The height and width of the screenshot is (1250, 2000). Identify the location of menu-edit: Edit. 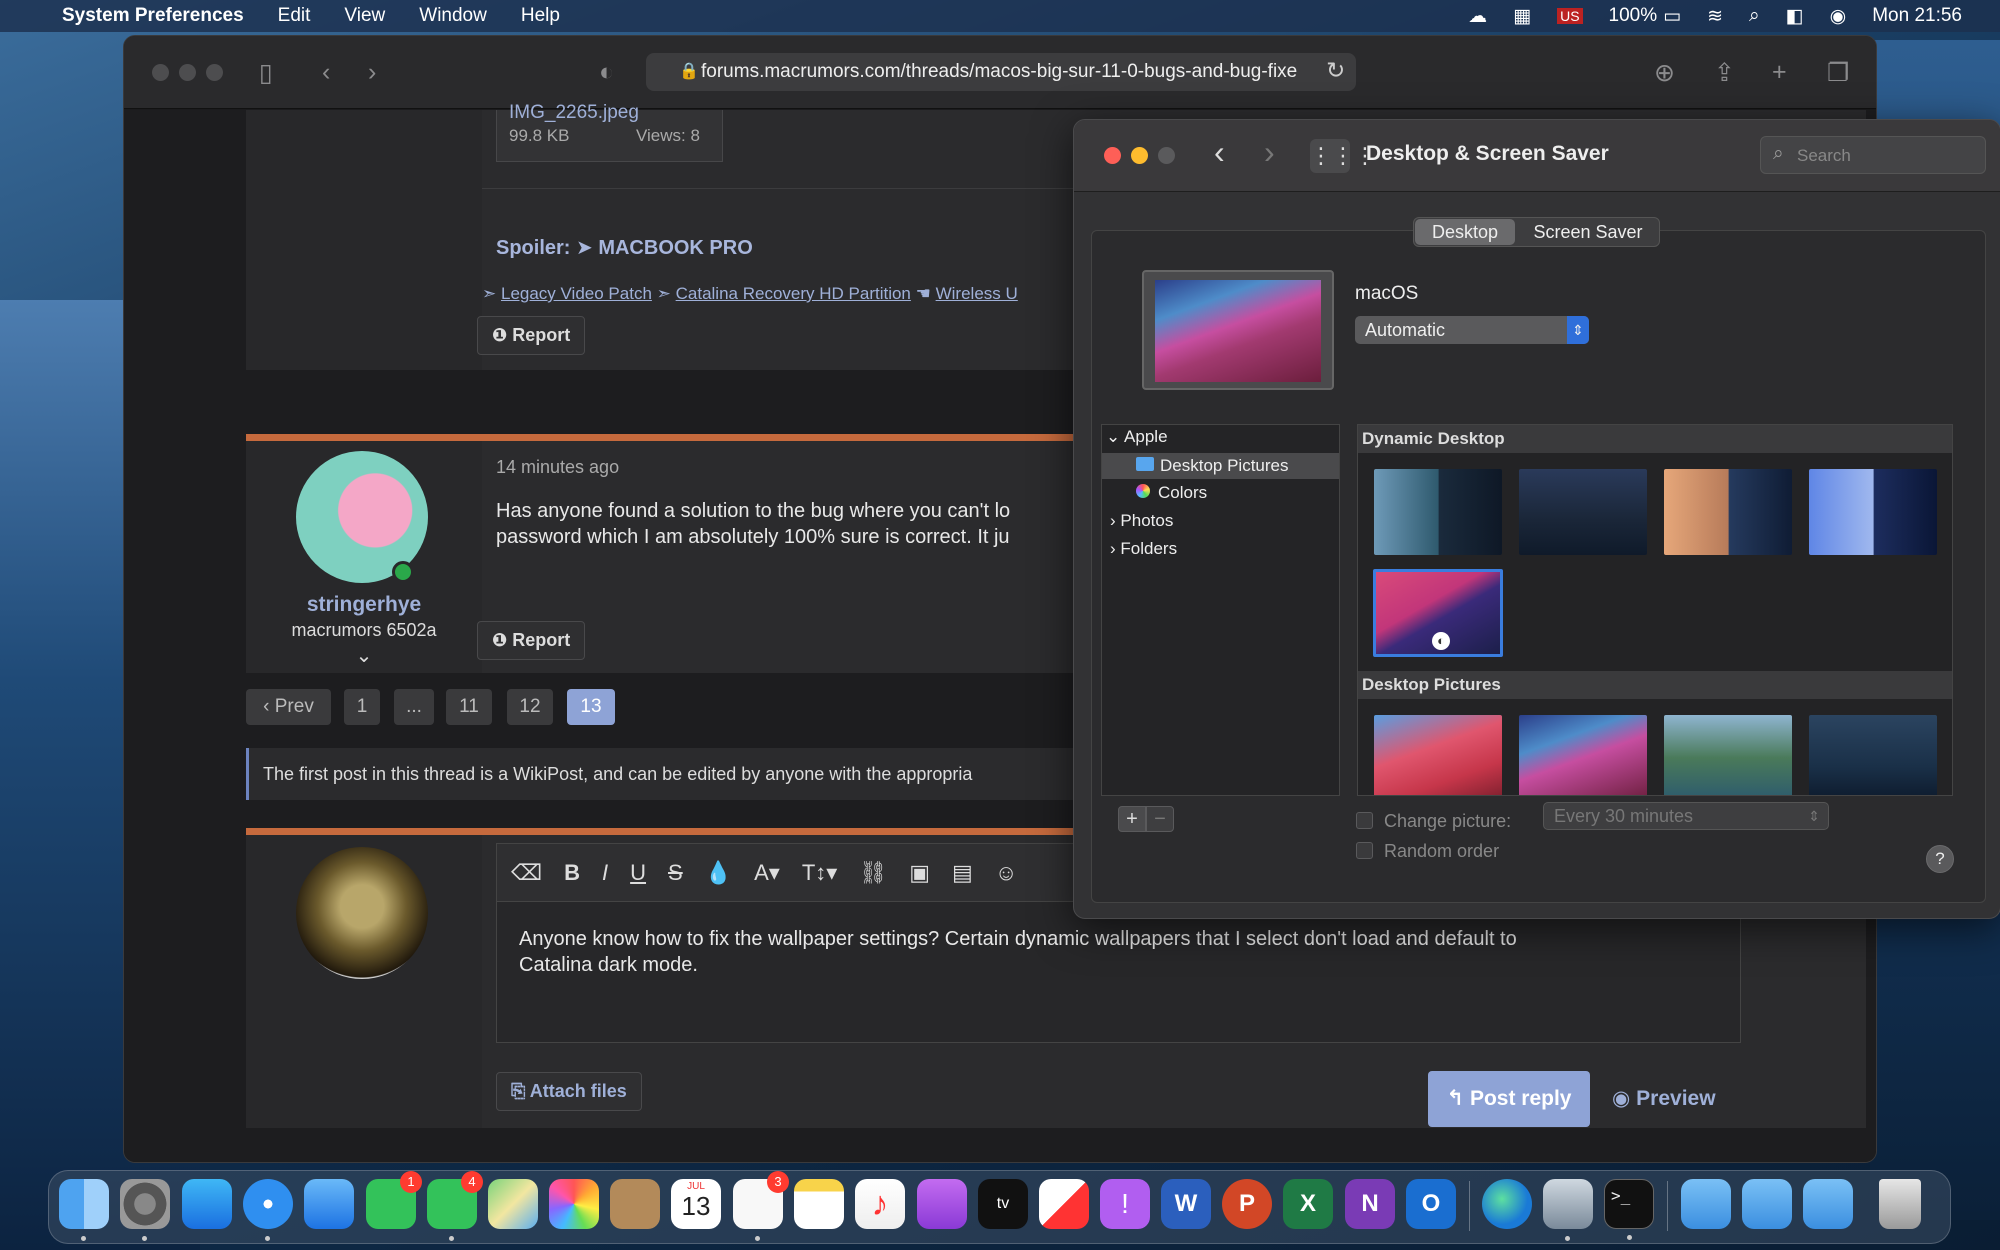
(294, 16).